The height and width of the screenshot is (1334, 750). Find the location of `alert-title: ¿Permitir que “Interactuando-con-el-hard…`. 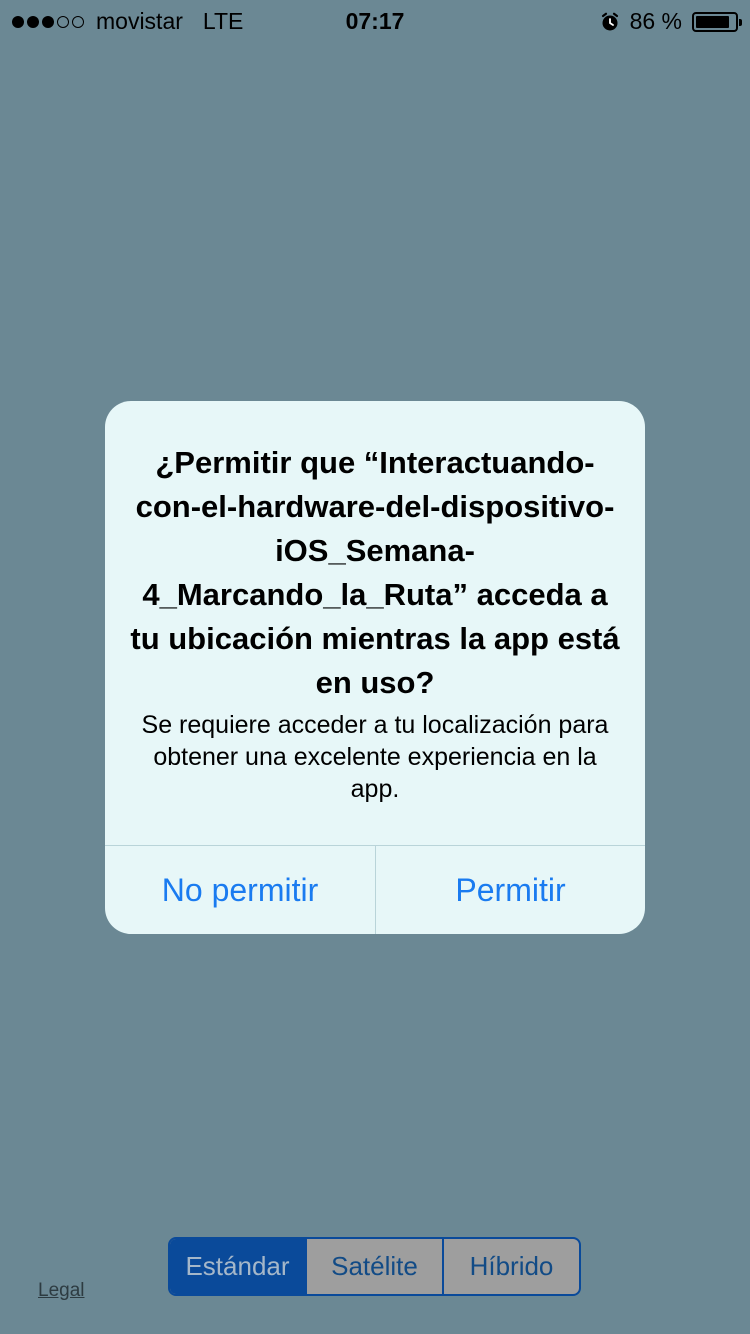

alert-title: ¿Permitir que “Interactuando-con-el-hard… is located at coordinates (375, 572).